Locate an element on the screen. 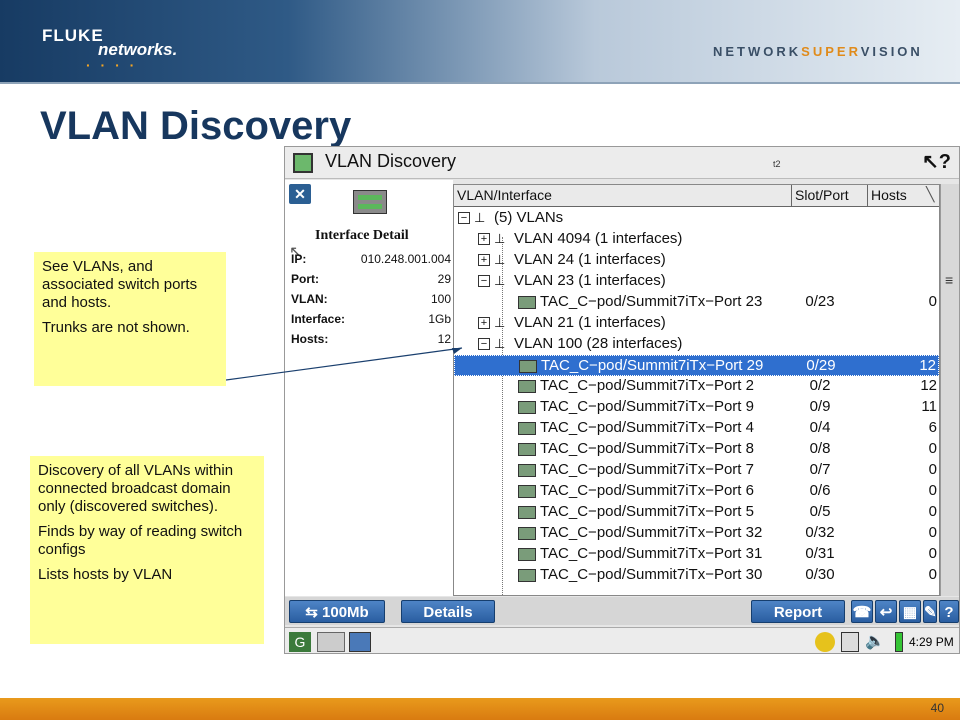 The image size is (960, 720). vlan-row: − ⊥ VLAN 23 (1 interfaces) is located at coordinates (696, 281).